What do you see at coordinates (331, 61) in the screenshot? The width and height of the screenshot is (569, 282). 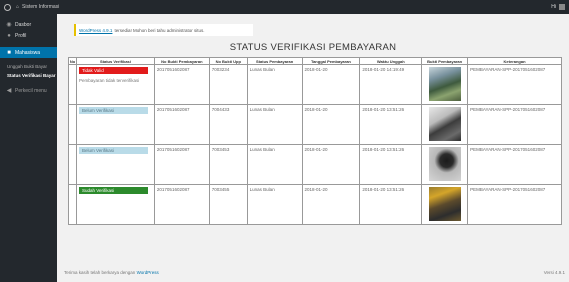 I see `header-tanggal: Tanggal Pembayaran` at bounding box center [331, 61].